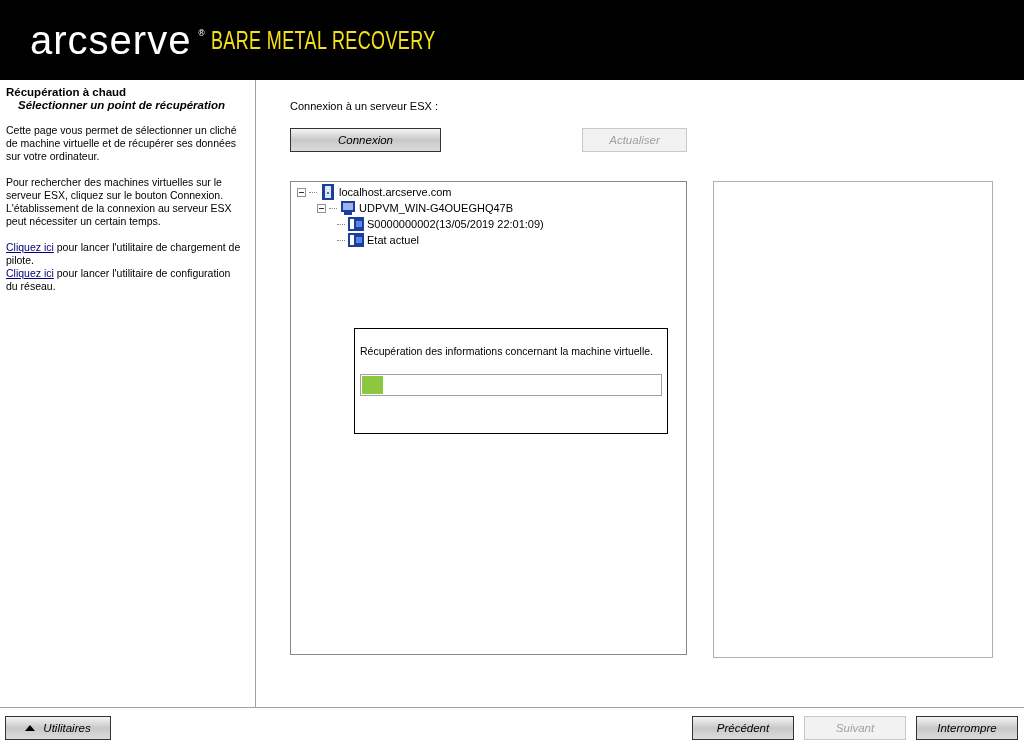 This screenshot has width=1024, height=748. Describe the element at coordinates (111, 40) in the screenshot. I see `brand-logo: arcserve` at that location.